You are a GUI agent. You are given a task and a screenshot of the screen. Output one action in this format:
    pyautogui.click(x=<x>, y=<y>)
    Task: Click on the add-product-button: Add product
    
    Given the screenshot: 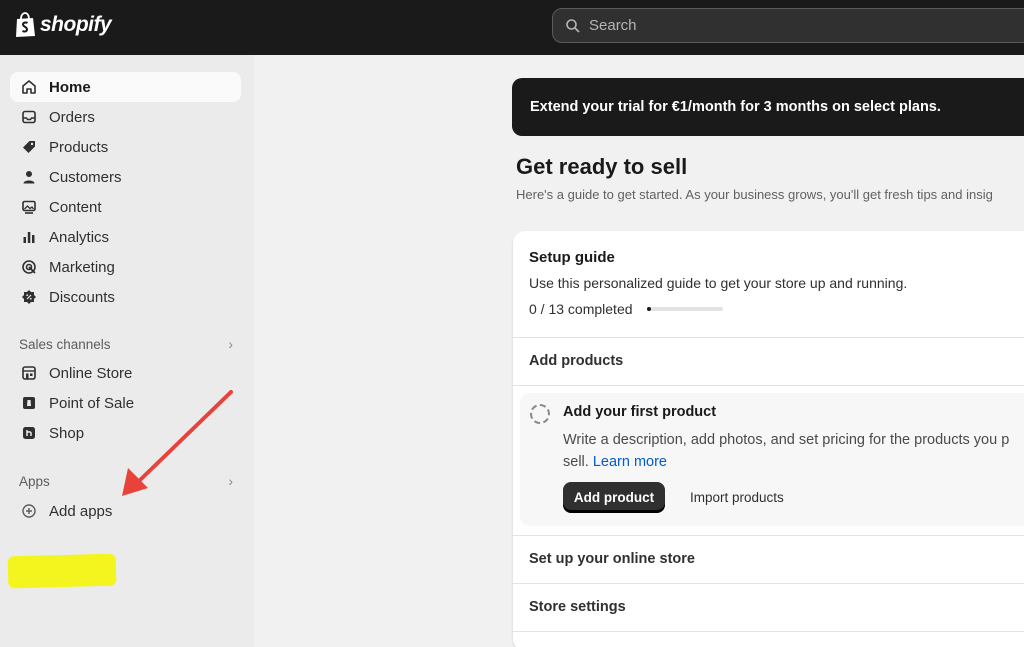 What is the action you would take?
    pyautogui.click(x=614, y=497)
    